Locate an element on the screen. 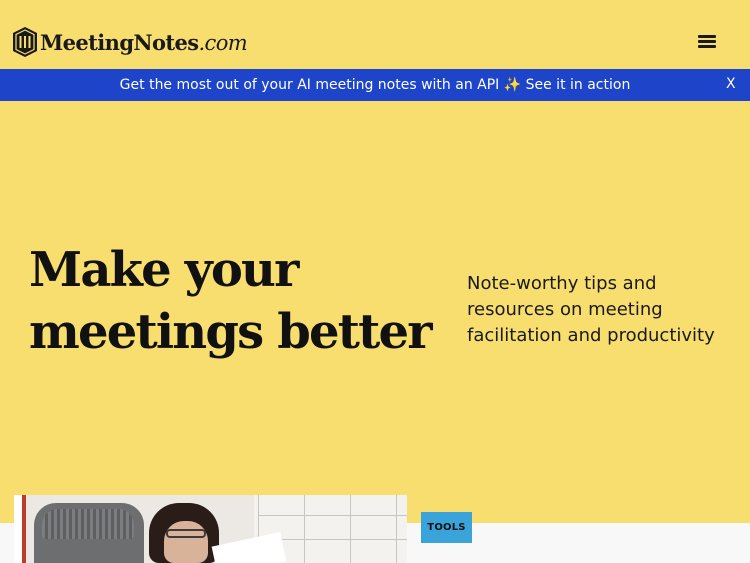 The width and height of the screenshot is (750, 563). logo-wordmark: MeetingNotes.com is located at coordinates (144, 42).